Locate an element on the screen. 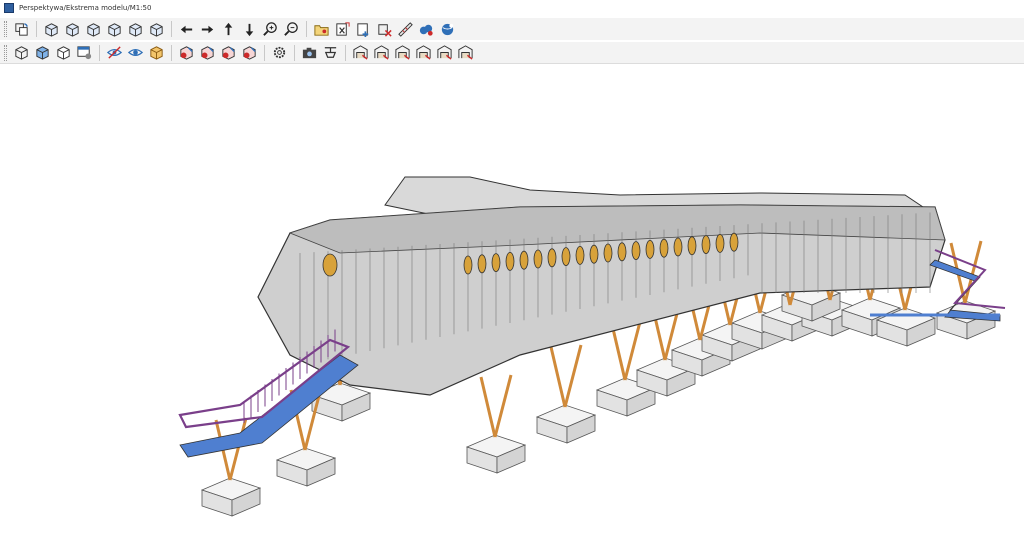 The height and width of the screenshot is (540, 1024). filter-red-1-icon is located at coordinates (186, 53).